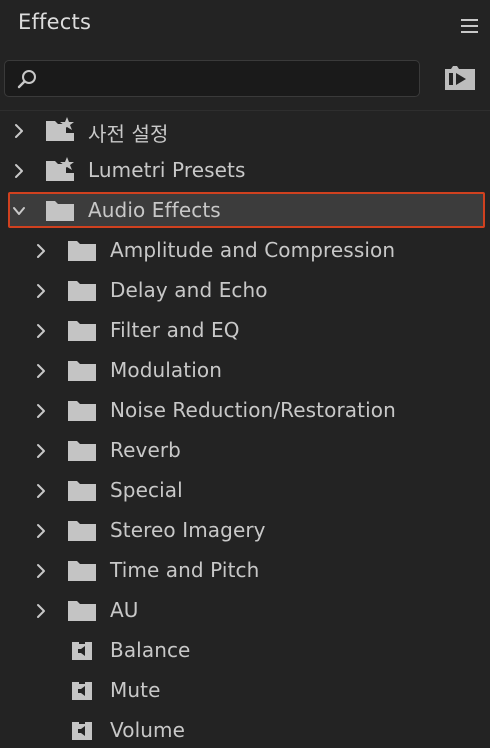 Image resolution: width=490 pixels, height=748 pixels. Describe the element at coordinates (245, 729) in the screenshot. I see `tree-item-volume: Volume` at that location.